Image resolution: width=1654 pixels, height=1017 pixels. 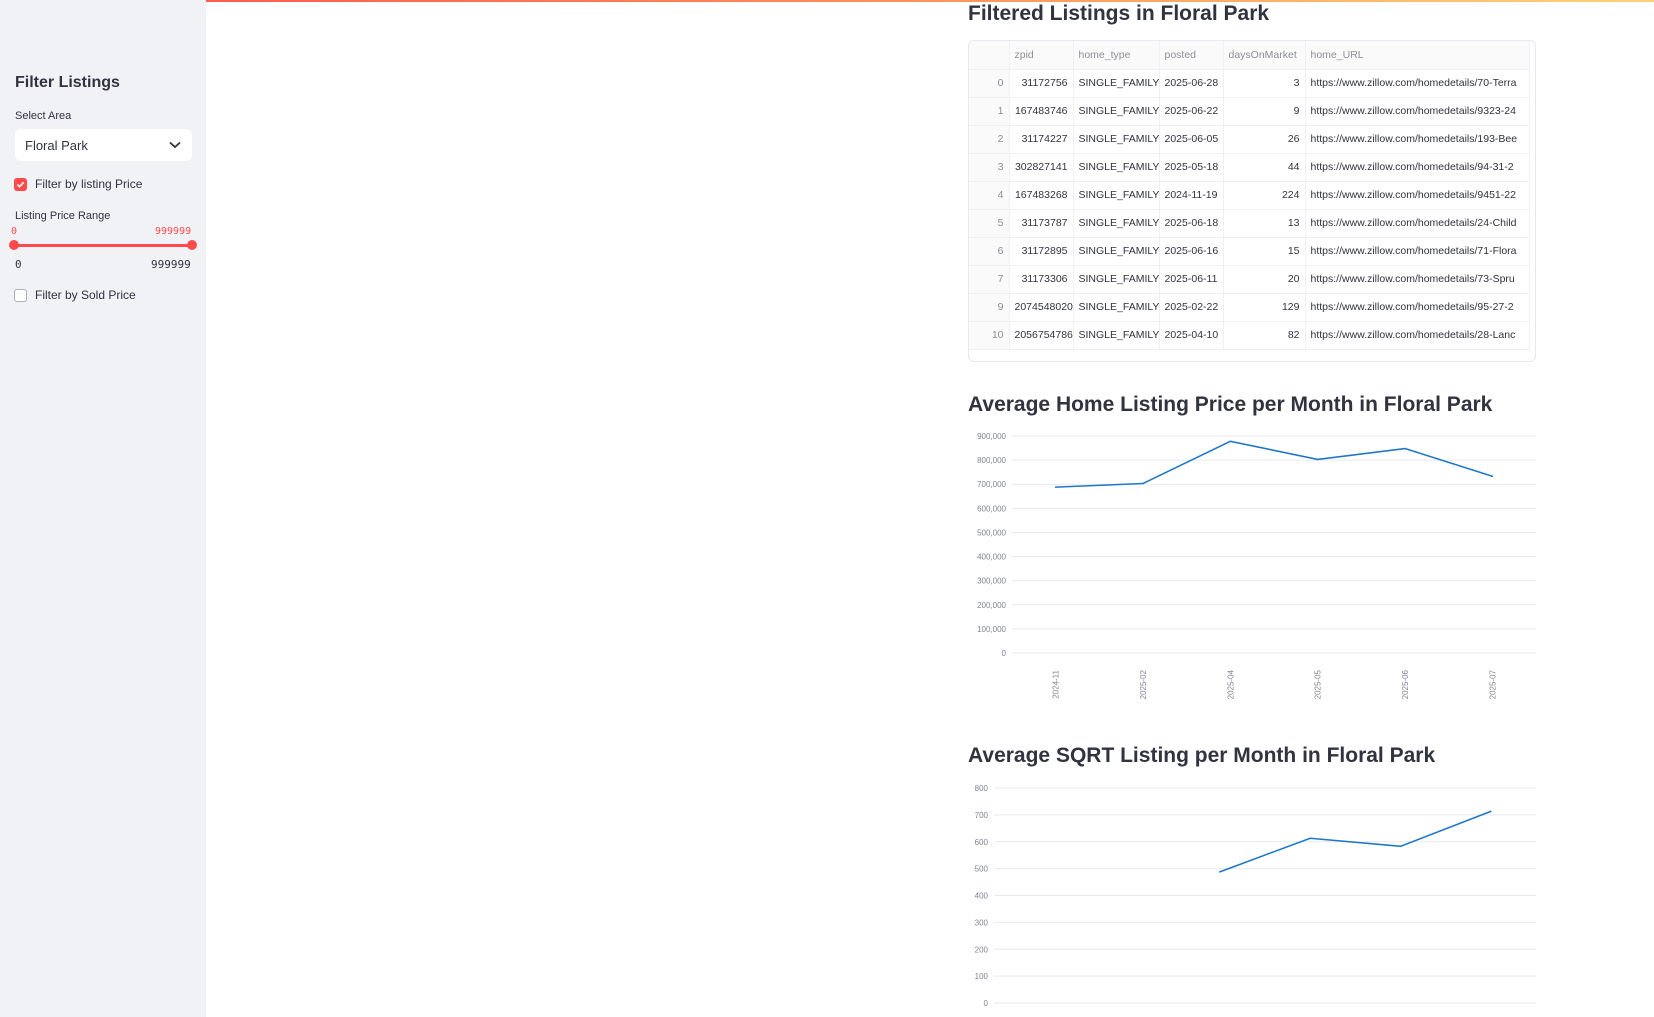 What do you see at coordinates (1041, 335) in the screenshot?
I see `table-cell: 2056754786` at bounding box center [1041, 335].